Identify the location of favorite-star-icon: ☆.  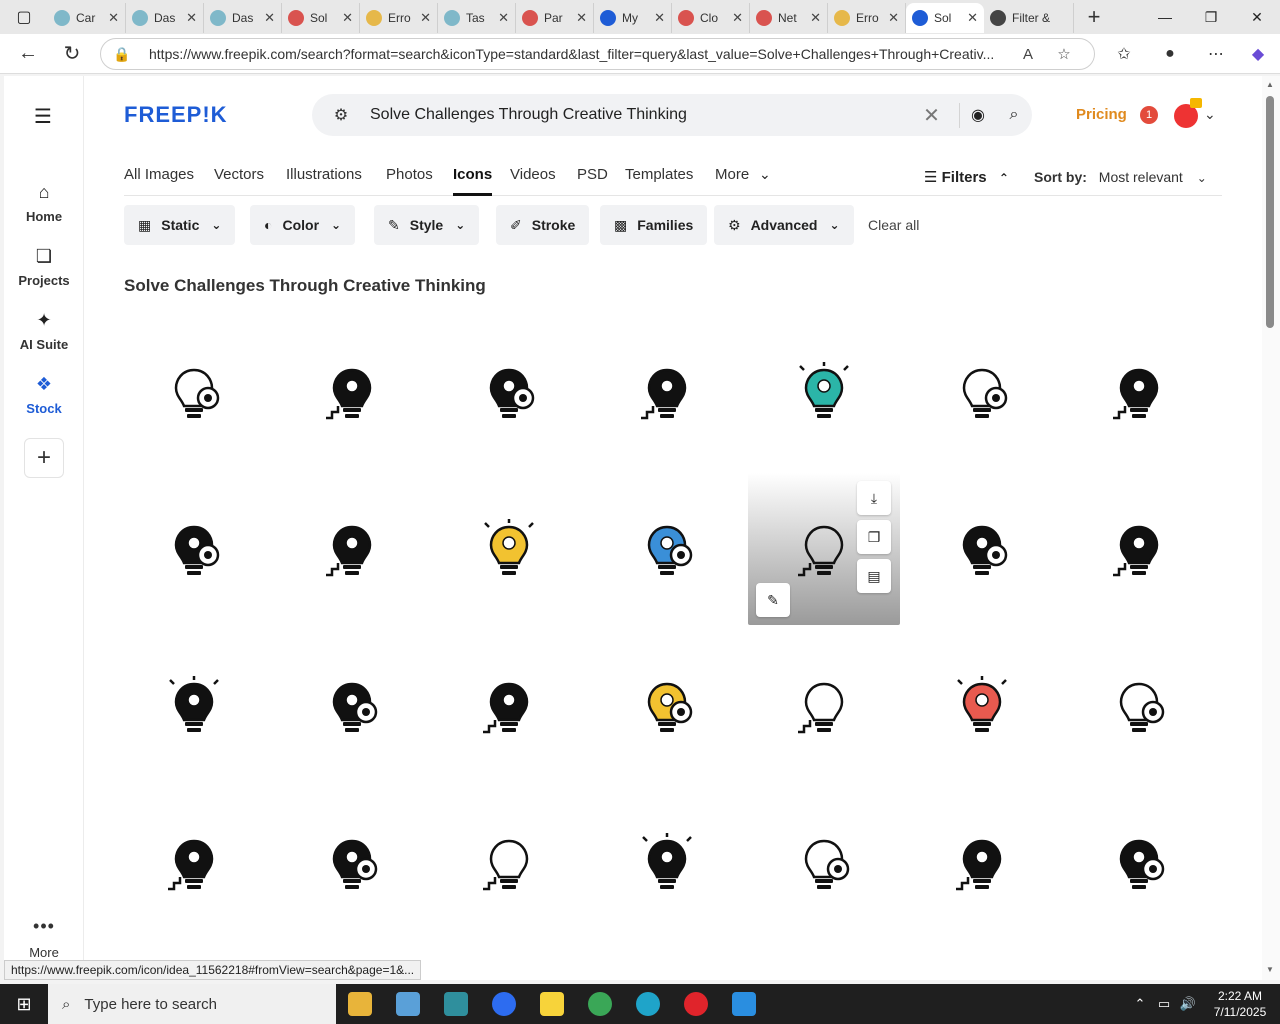
(1064, 54).